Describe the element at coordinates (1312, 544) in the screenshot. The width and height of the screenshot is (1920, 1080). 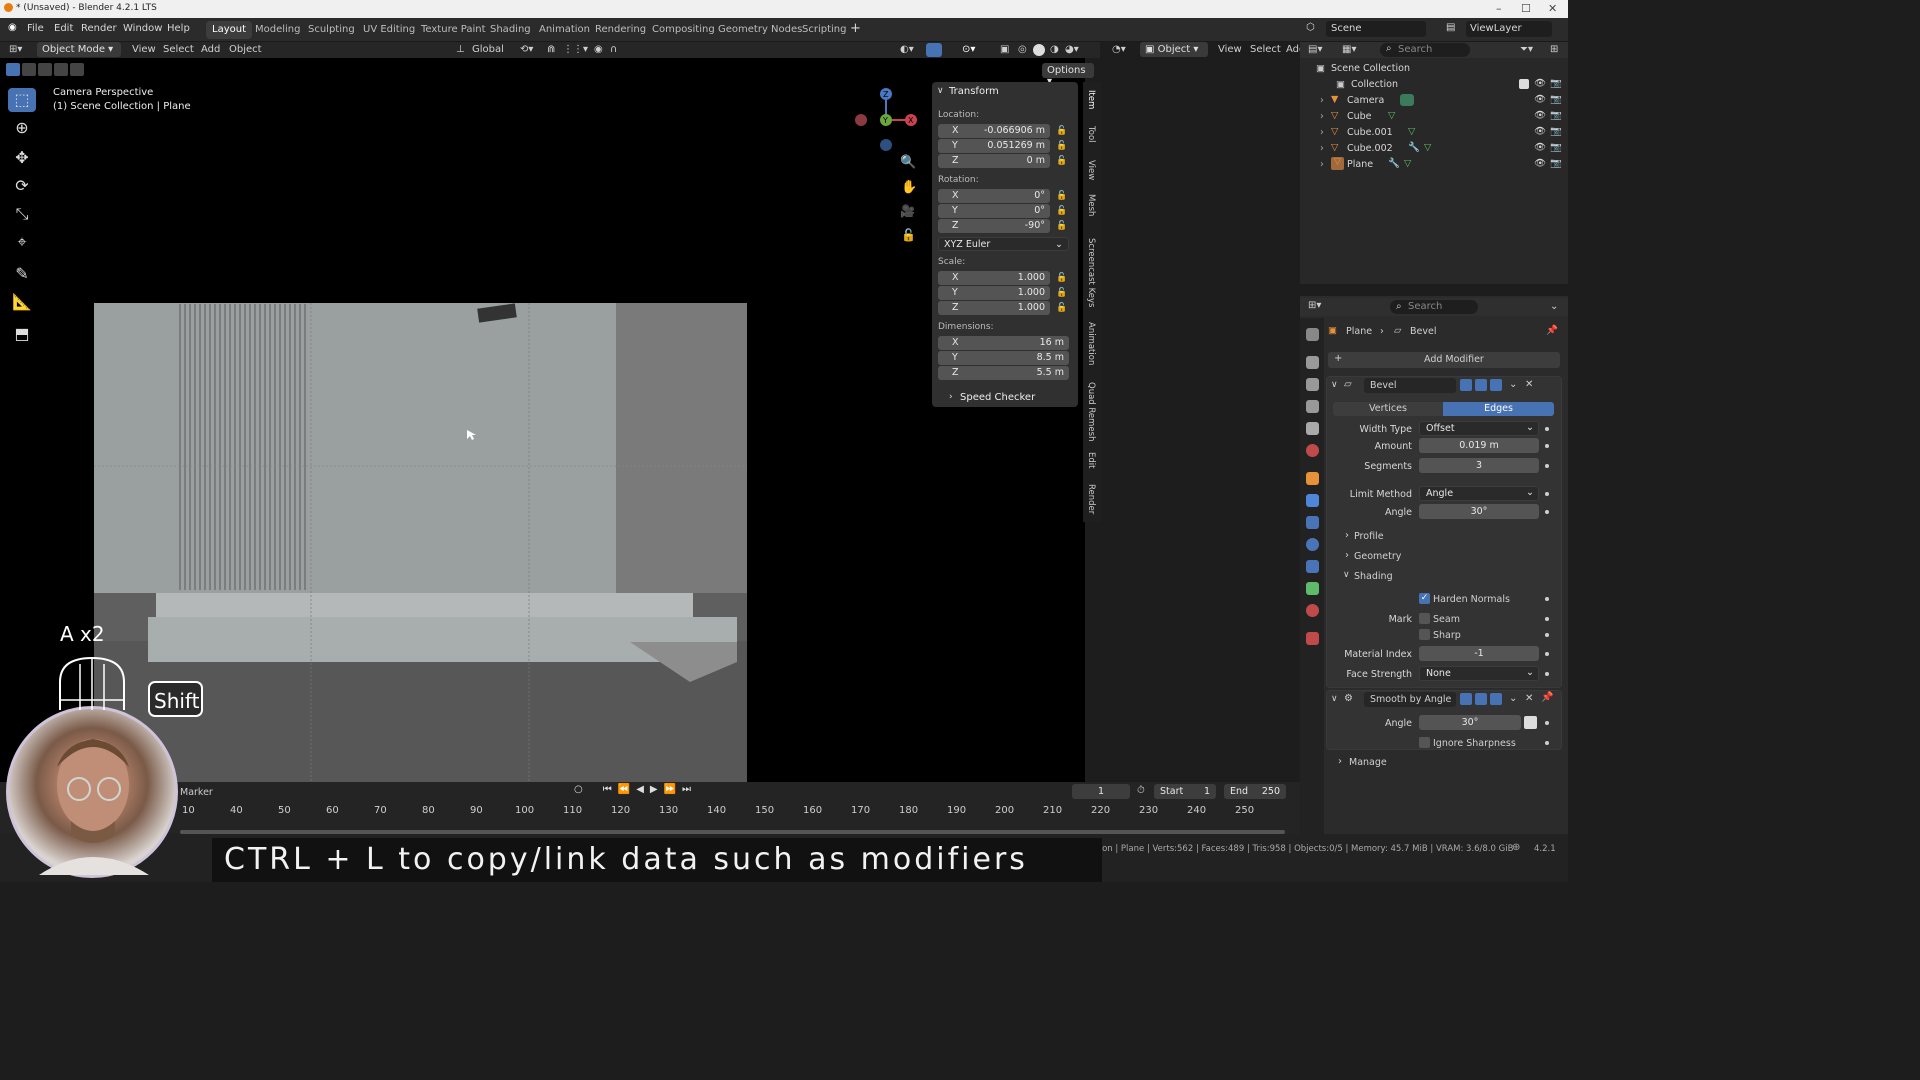
I see `physics-tab-icon` at that location.